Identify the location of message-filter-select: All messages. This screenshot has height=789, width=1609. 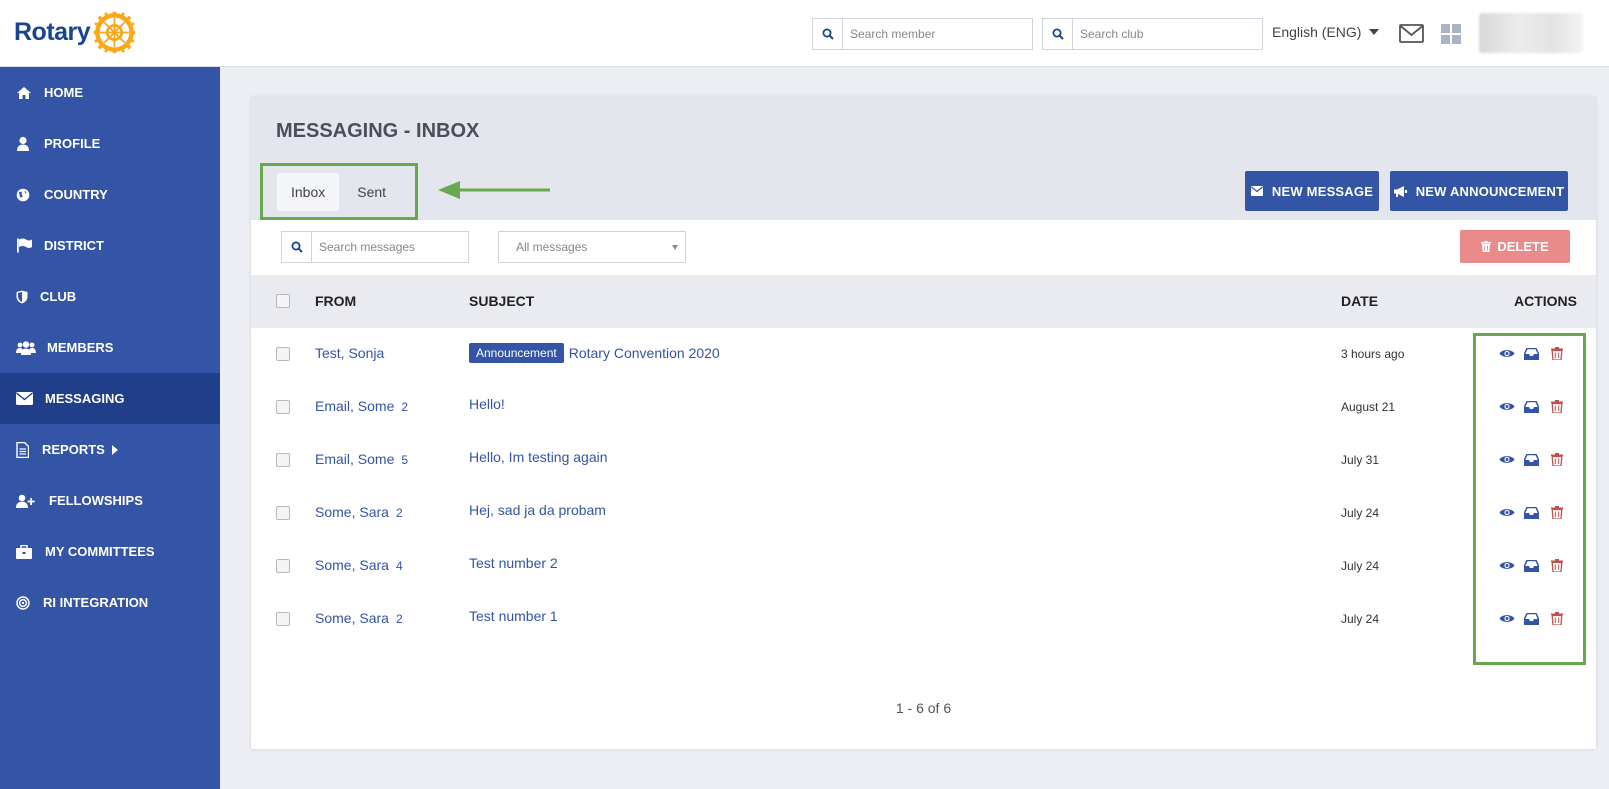
(592, 247).